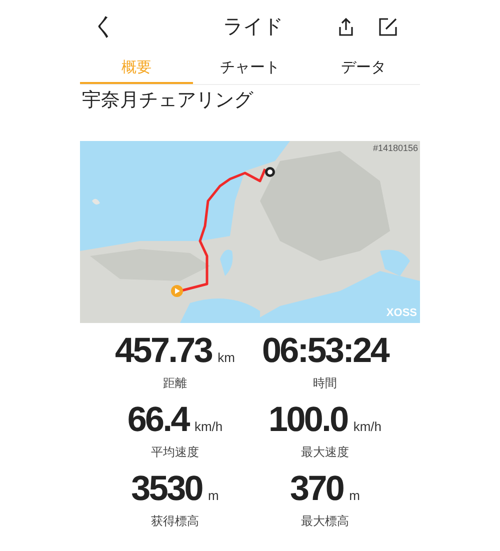  Describe the element at coordinates (395, 148) in the screenshot. I see `map-id: #14180156` at that location.